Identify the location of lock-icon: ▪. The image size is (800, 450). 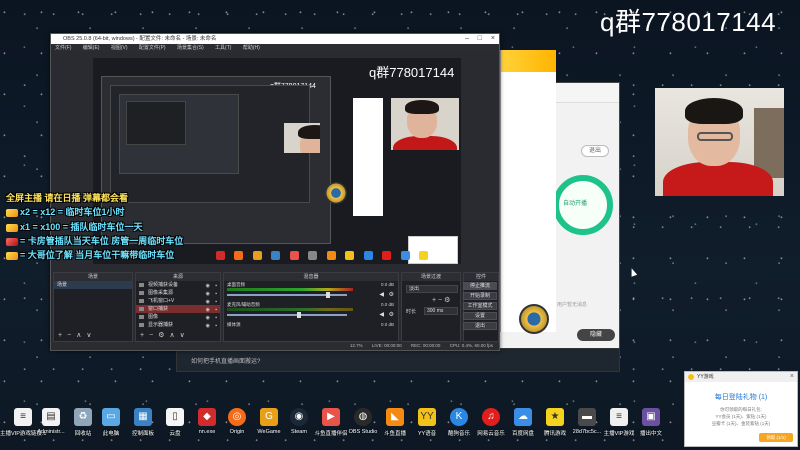
(216, 326).